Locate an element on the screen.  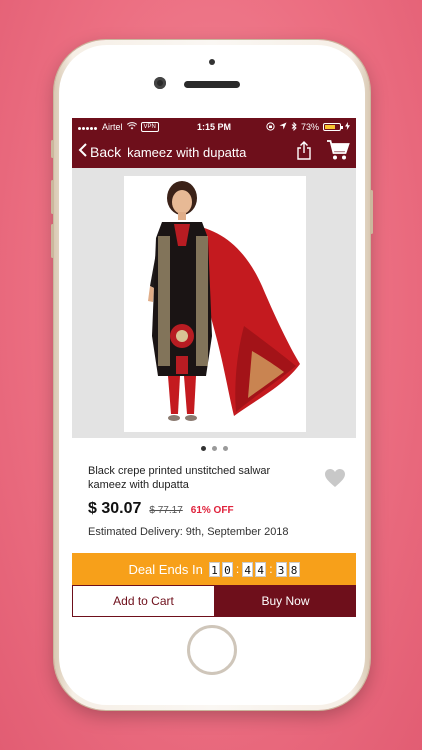
heart-icon is located at coordinates (335, 480).